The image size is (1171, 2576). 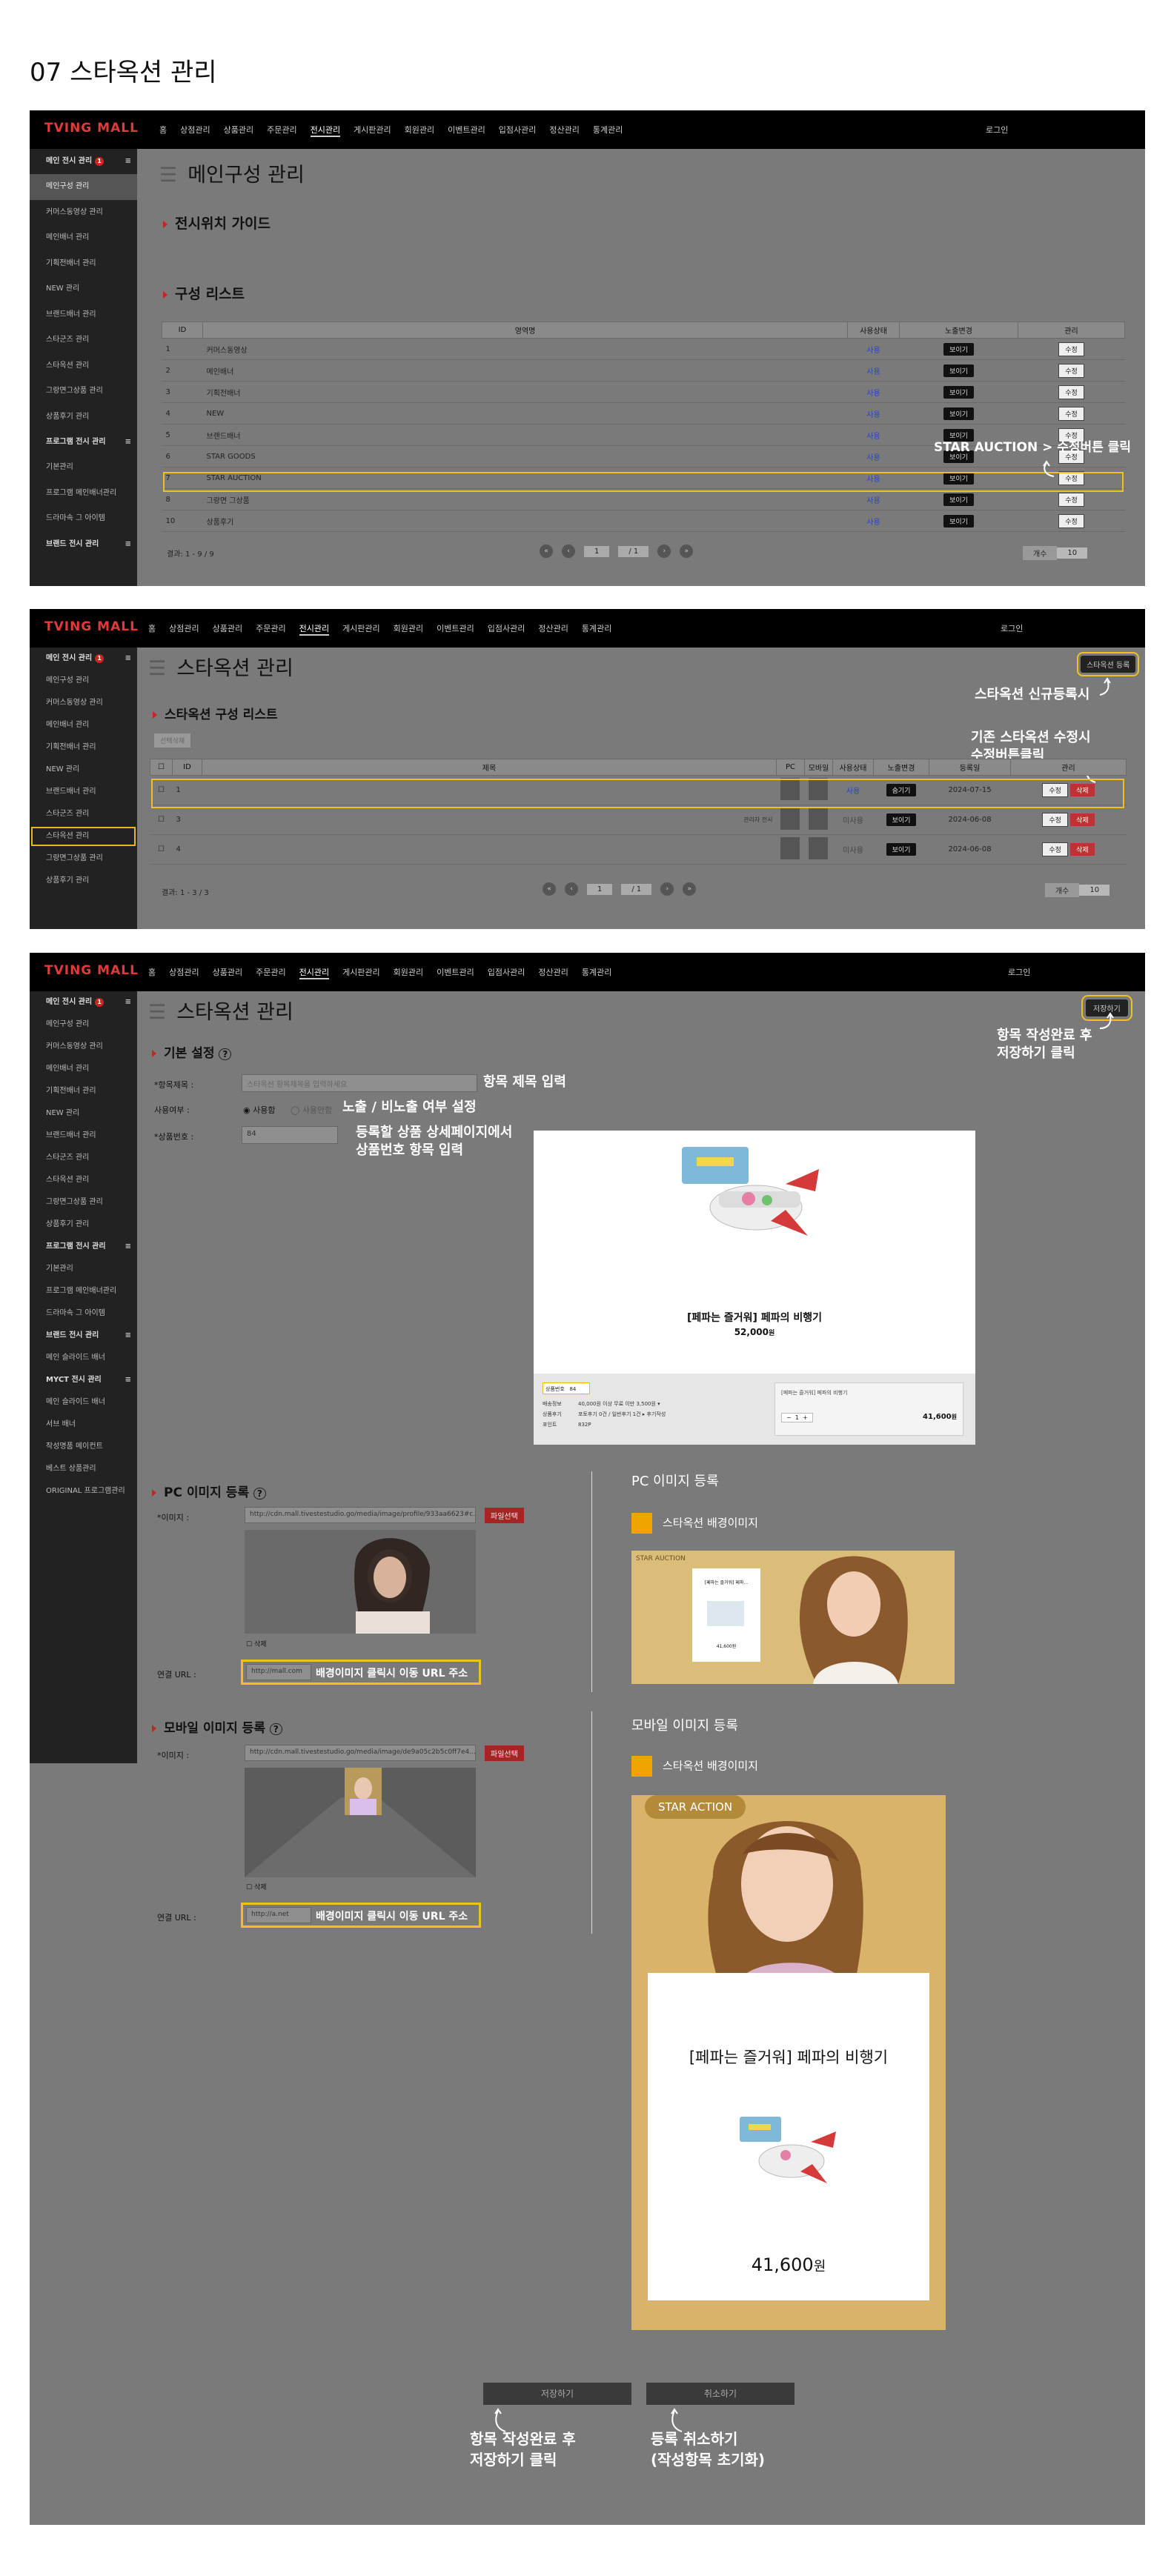 I want to click on register-star-auction-button: 스타옥션 등록, so click(x=1108, y=664).